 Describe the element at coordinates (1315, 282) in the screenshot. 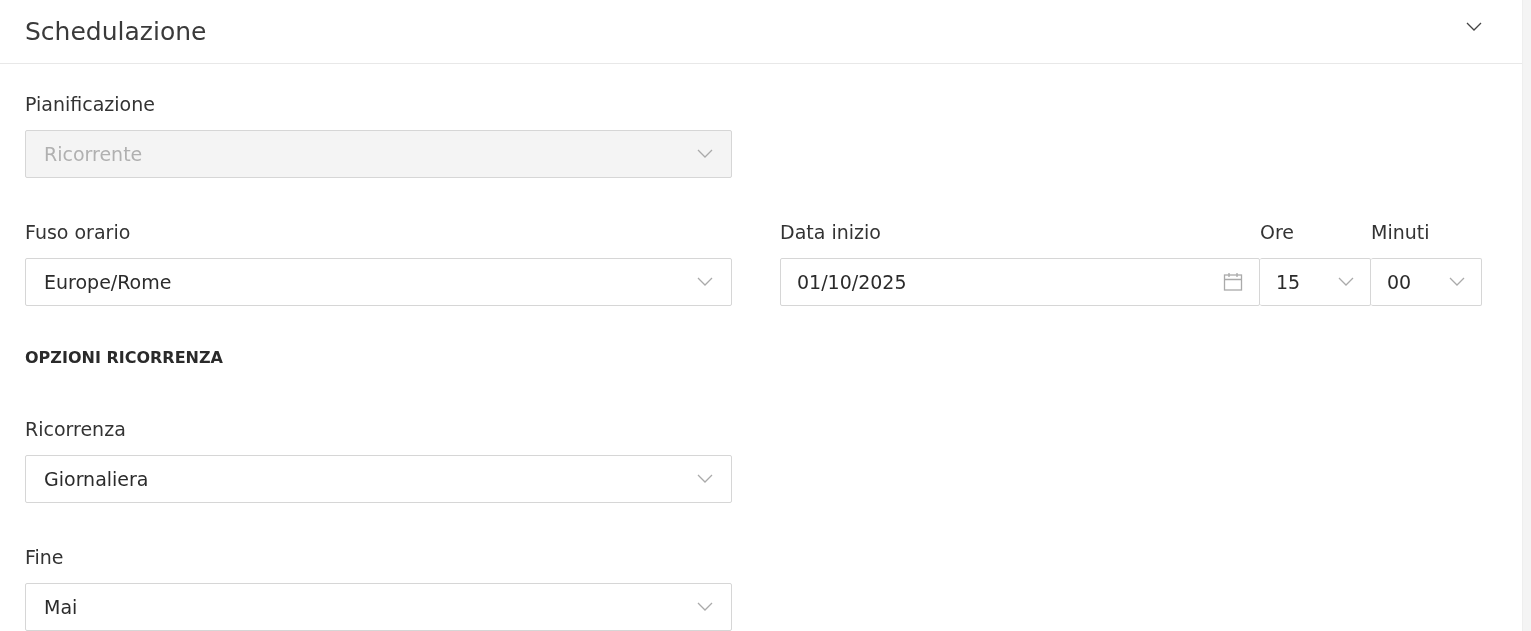

I see `hours-select: 15` at that location.